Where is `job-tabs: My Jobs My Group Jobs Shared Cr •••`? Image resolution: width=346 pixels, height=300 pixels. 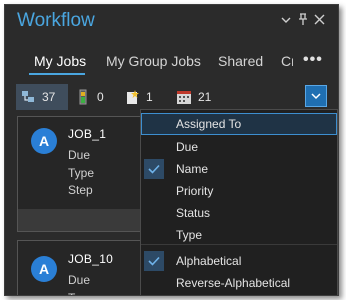 job-tabs: My Jobs My Group Jobs Shared Cr ••• is located at coordinates (171, 58).